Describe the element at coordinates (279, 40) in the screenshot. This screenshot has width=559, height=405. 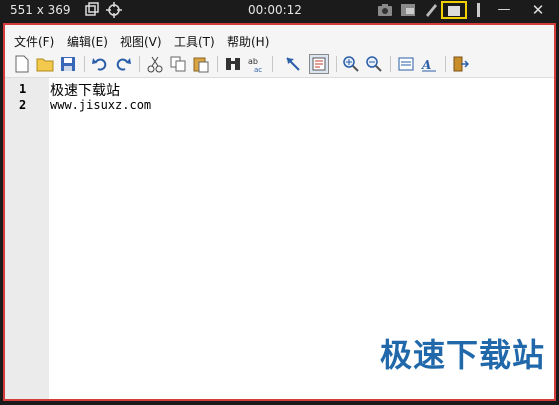
I see `menu-bar: 文件(F) 编辑(E) 视图(V) 工具(T) 帮助(H)` at that location.